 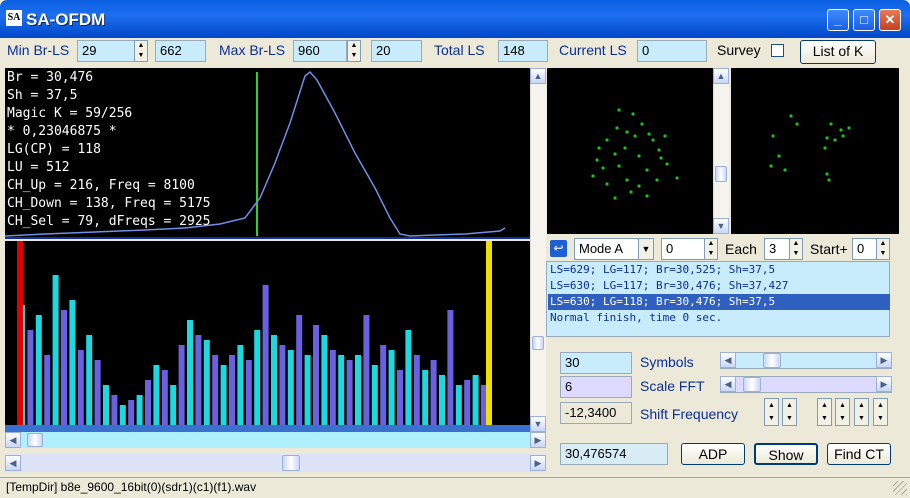 I want to click on min-br-ls-spinner: ▲ ▼, so click(x=141, y=51).